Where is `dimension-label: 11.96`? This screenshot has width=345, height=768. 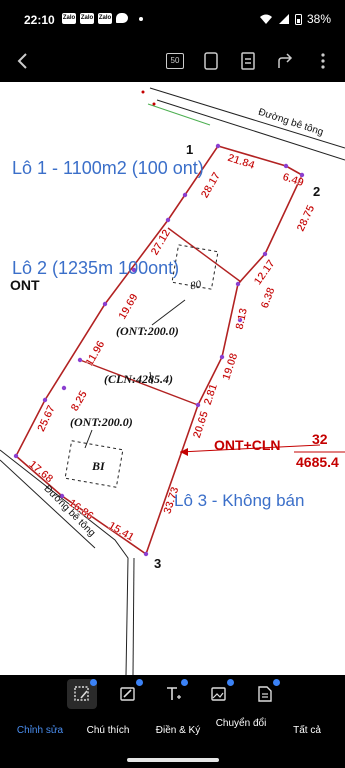 dimension-label: 11.96 is located at coordinates (96, 353).